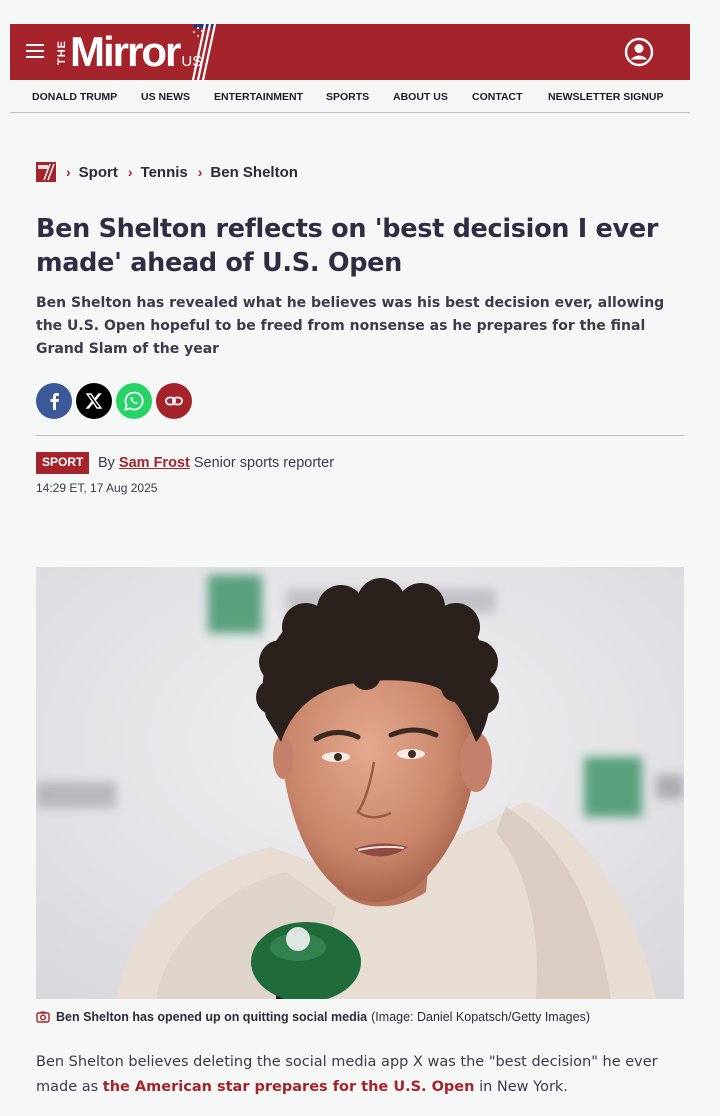  I want to click on copy-link-button, so click(174, 401).